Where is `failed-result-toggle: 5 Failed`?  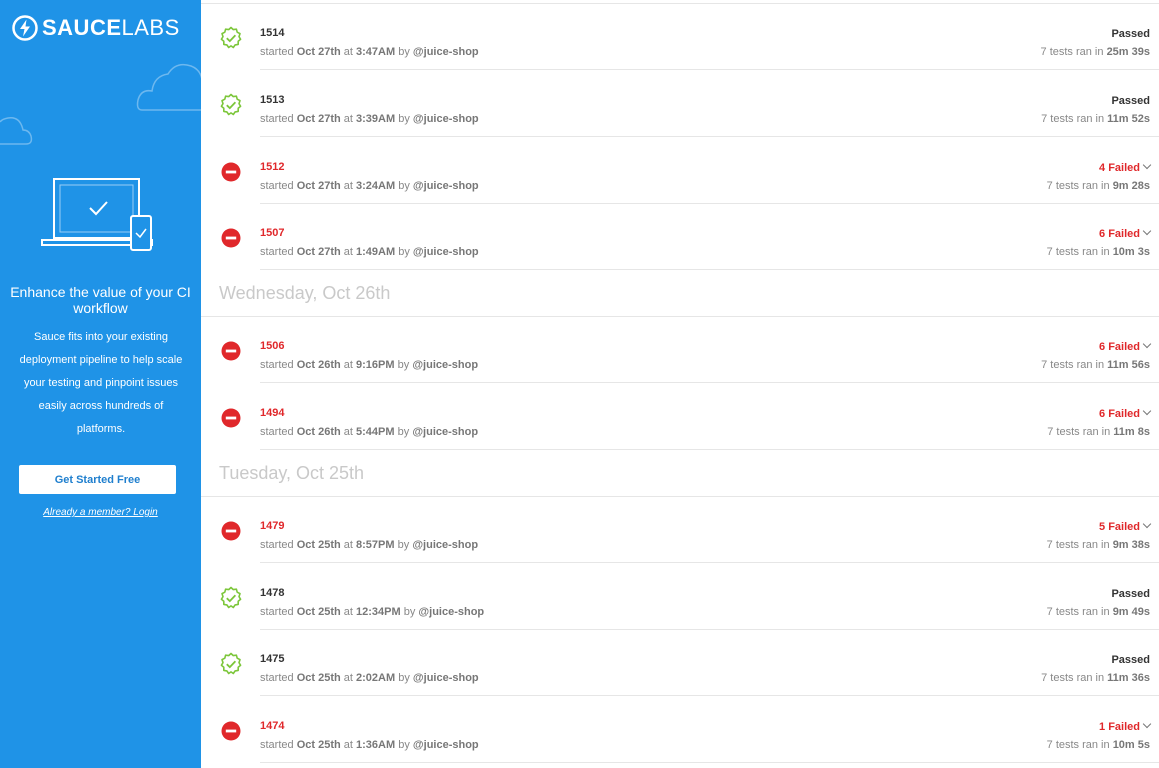 failed-result-toggle: 5 Failed is located at coordinates (1125, 526).